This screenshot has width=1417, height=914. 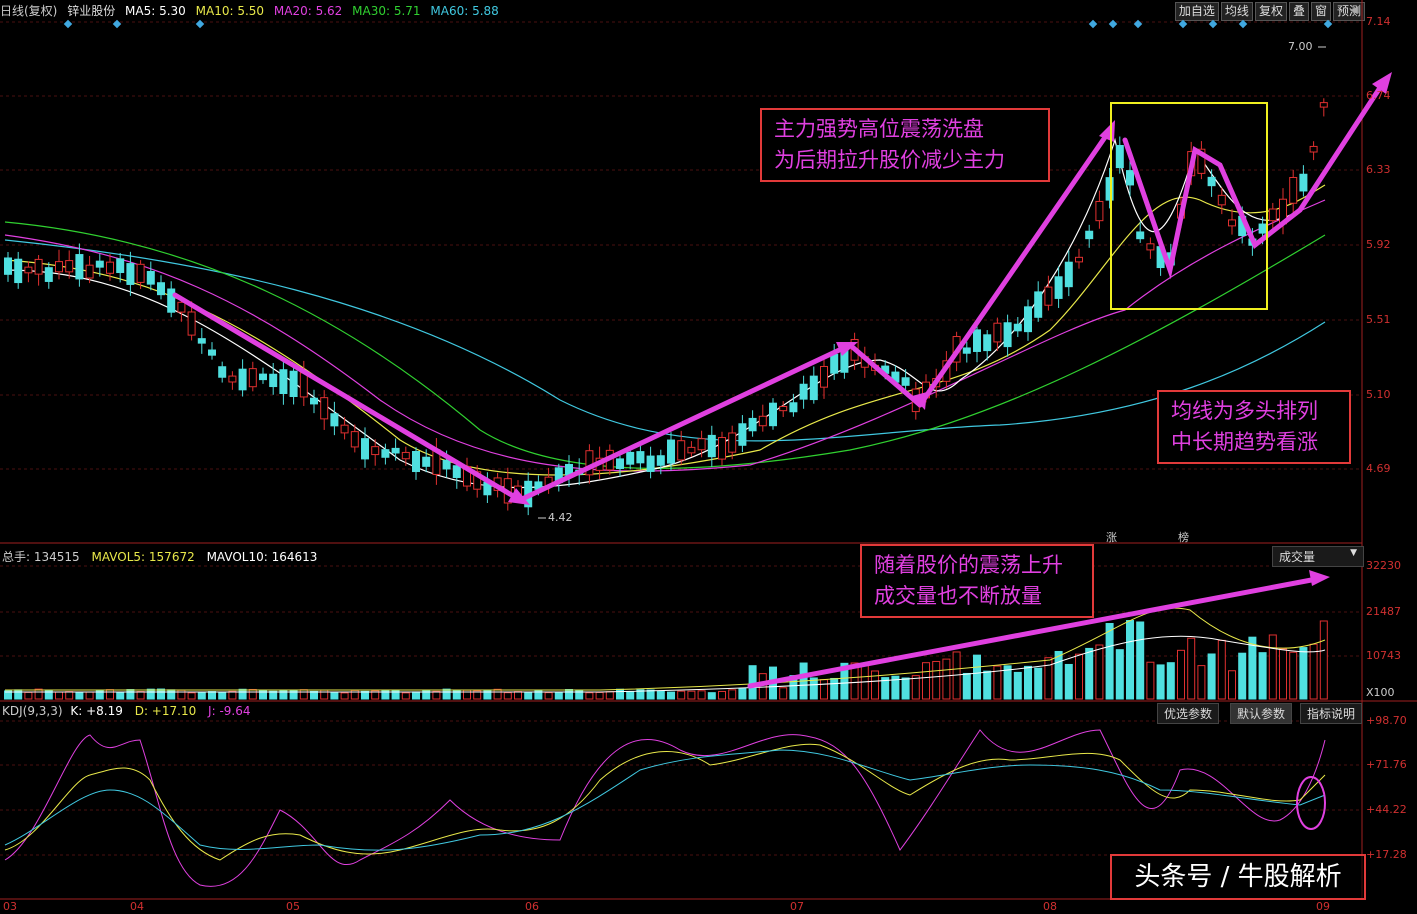 What do you see at coordinates (1386, 720) in the screenshot?
I see `kdj-tick: +98.70` at bounding box center [1386, 720].